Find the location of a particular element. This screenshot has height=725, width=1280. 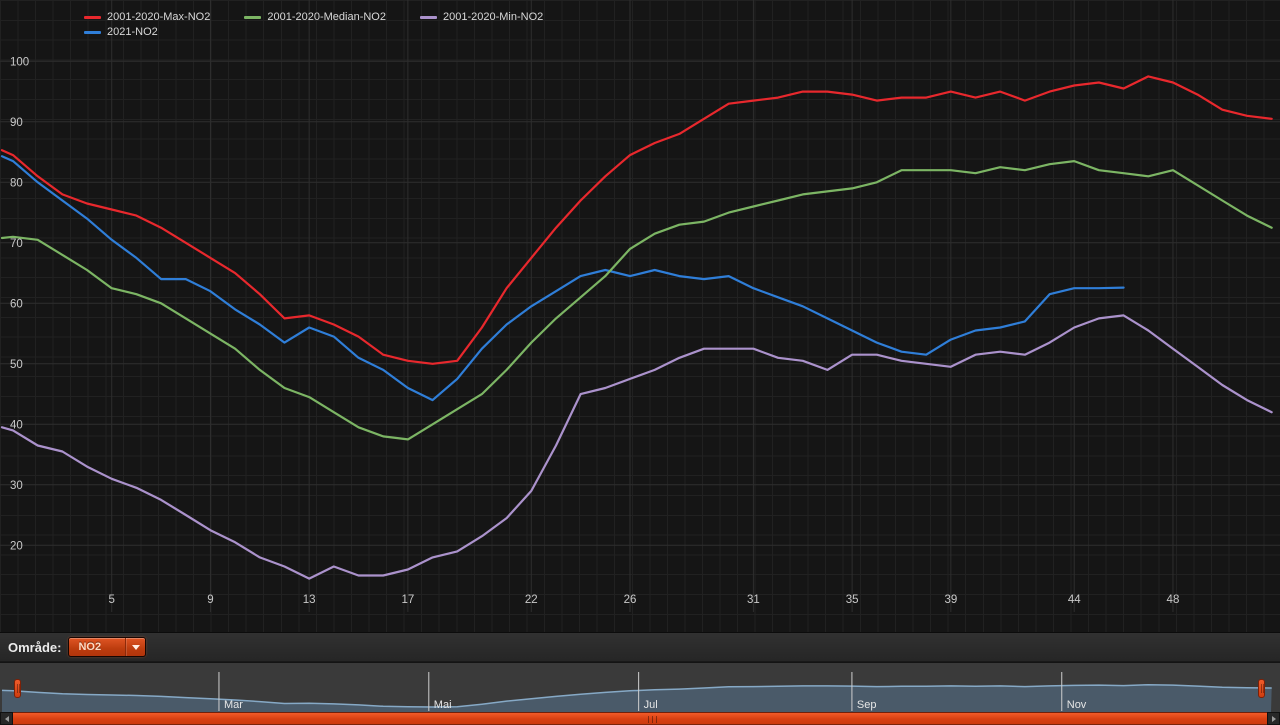

navigator-month-label: Sep is located at coordinates (867, 705).